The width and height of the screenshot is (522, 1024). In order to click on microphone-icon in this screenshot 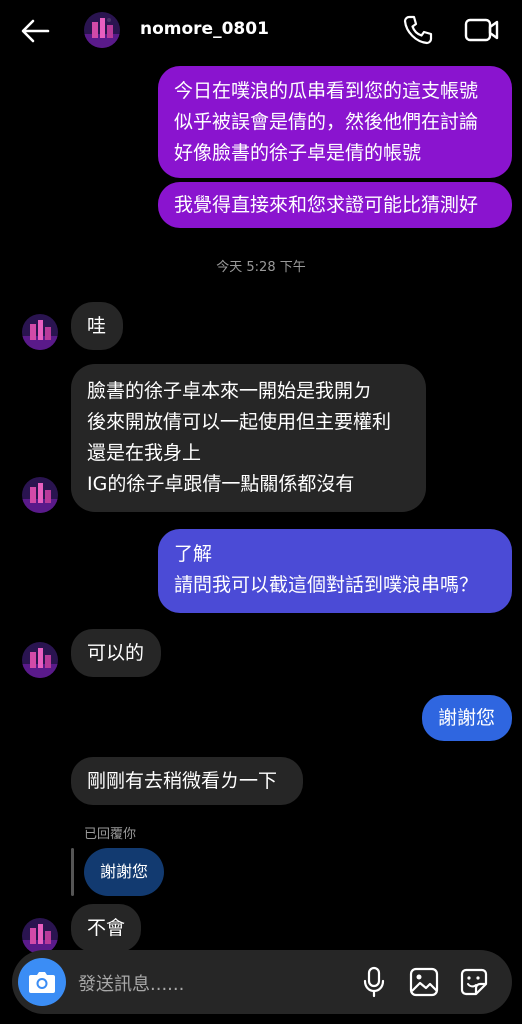, I will do `click(374, 982)`.